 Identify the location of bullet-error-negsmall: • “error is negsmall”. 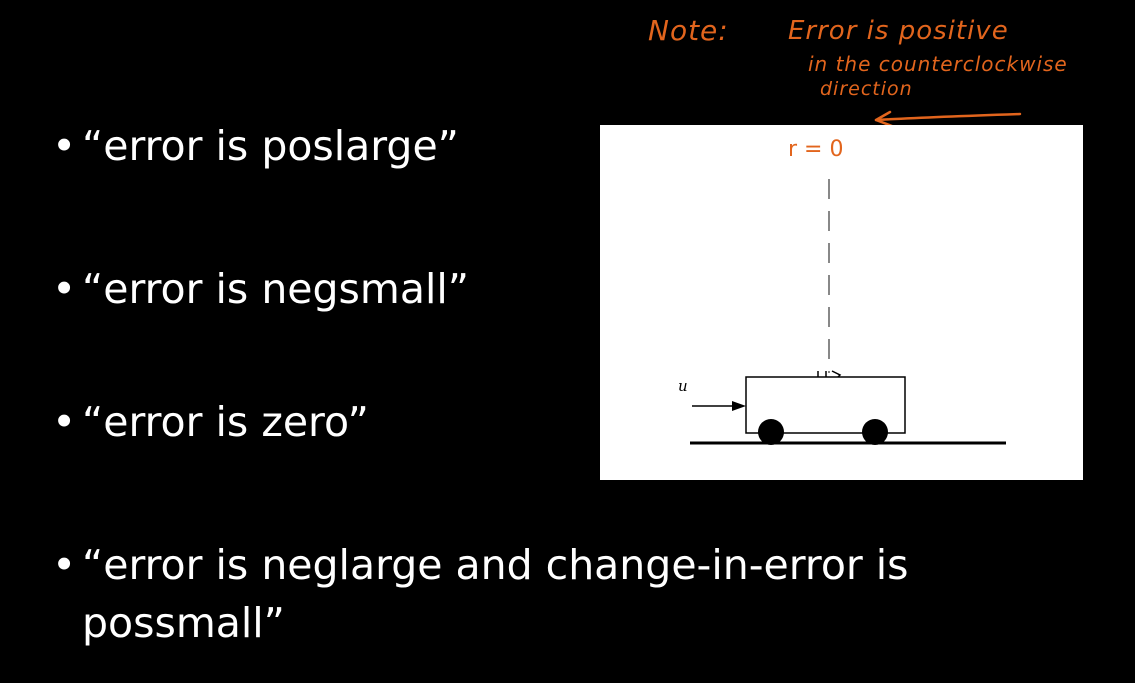
(260, 289).